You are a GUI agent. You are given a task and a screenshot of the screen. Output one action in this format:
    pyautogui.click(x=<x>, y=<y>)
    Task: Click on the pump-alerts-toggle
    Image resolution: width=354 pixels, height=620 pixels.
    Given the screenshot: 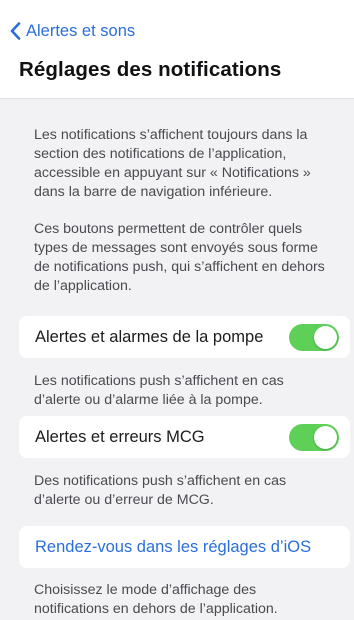 What is the action you would take?
    pyautogui.click(x=314, y=337)
    